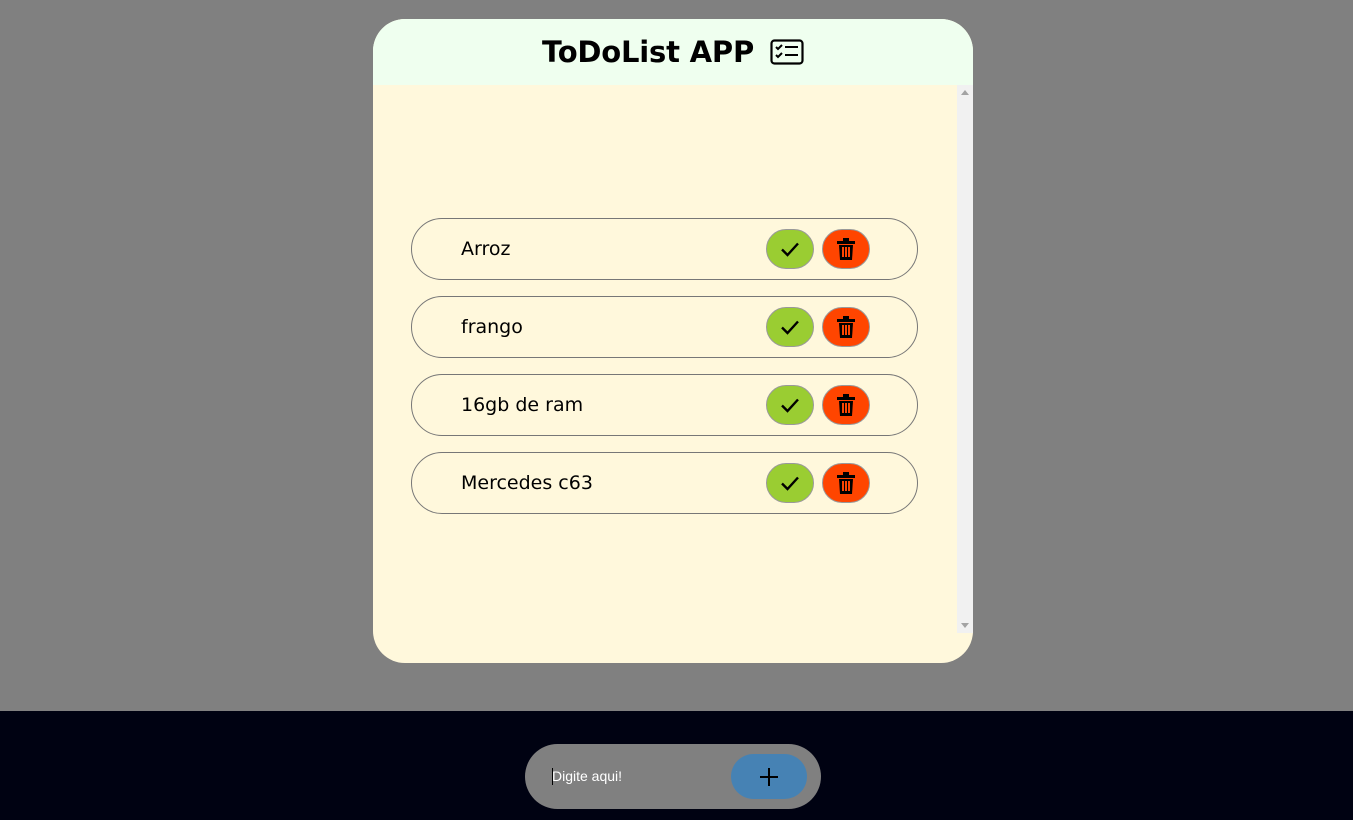 The width and height of the screenshot is (1353, 820). Describe the element at coordinates (664, 249) in the screenshot. I see `task-item: Arroz` at that location.